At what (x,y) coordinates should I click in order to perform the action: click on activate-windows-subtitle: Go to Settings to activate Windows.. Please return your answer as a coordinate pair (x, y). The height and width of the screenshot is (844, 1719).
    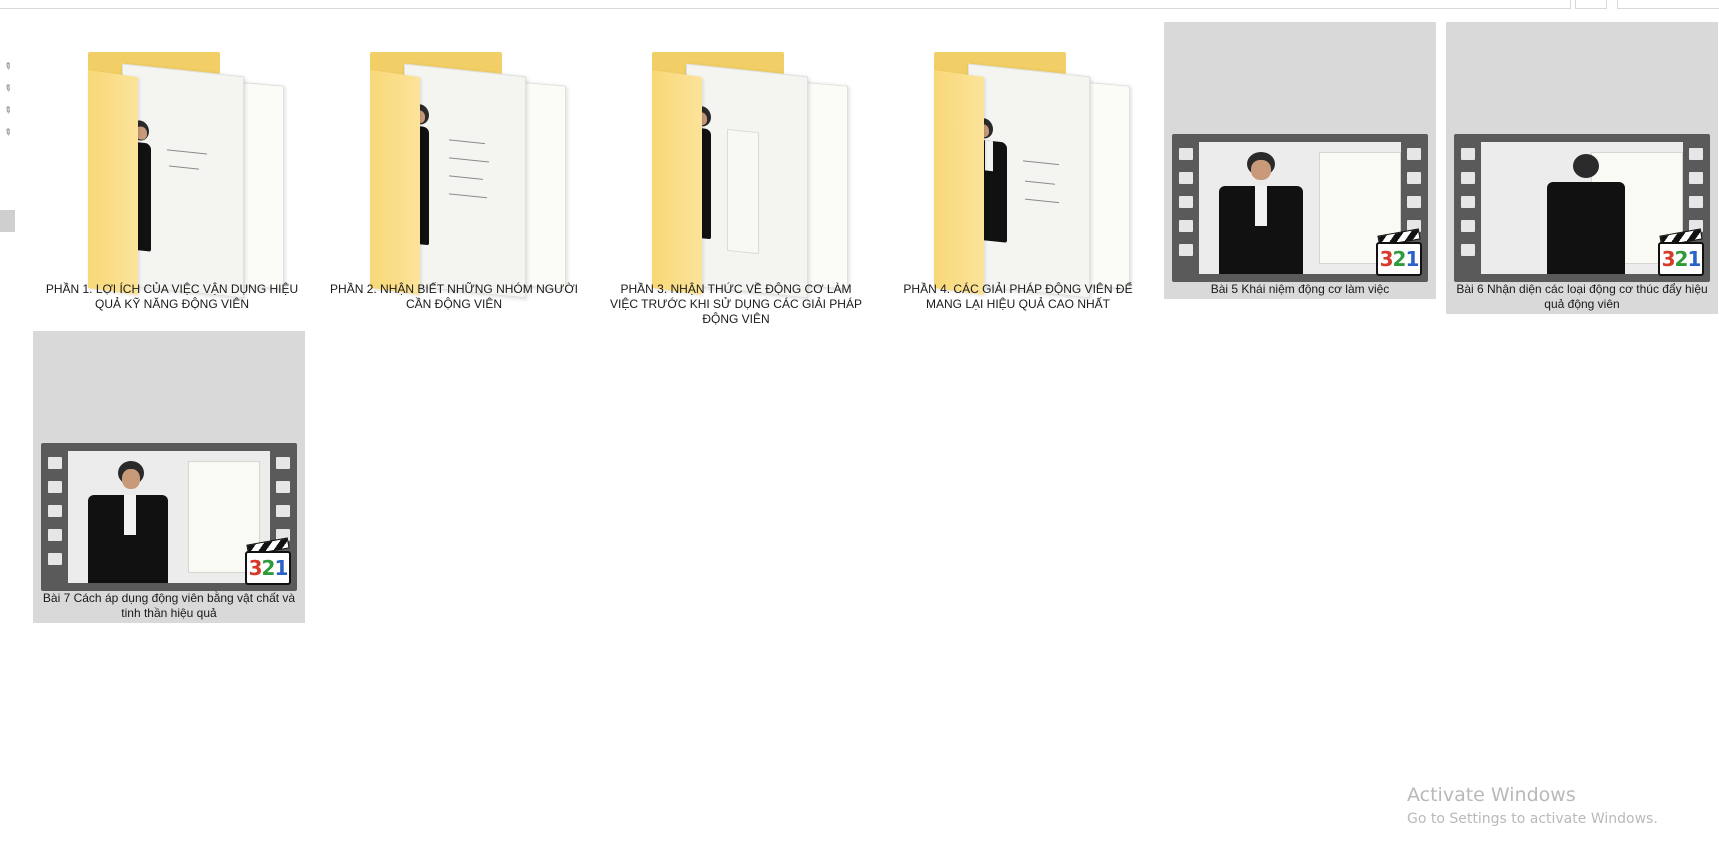
    Looking at the image, I should click on (1532, 819).